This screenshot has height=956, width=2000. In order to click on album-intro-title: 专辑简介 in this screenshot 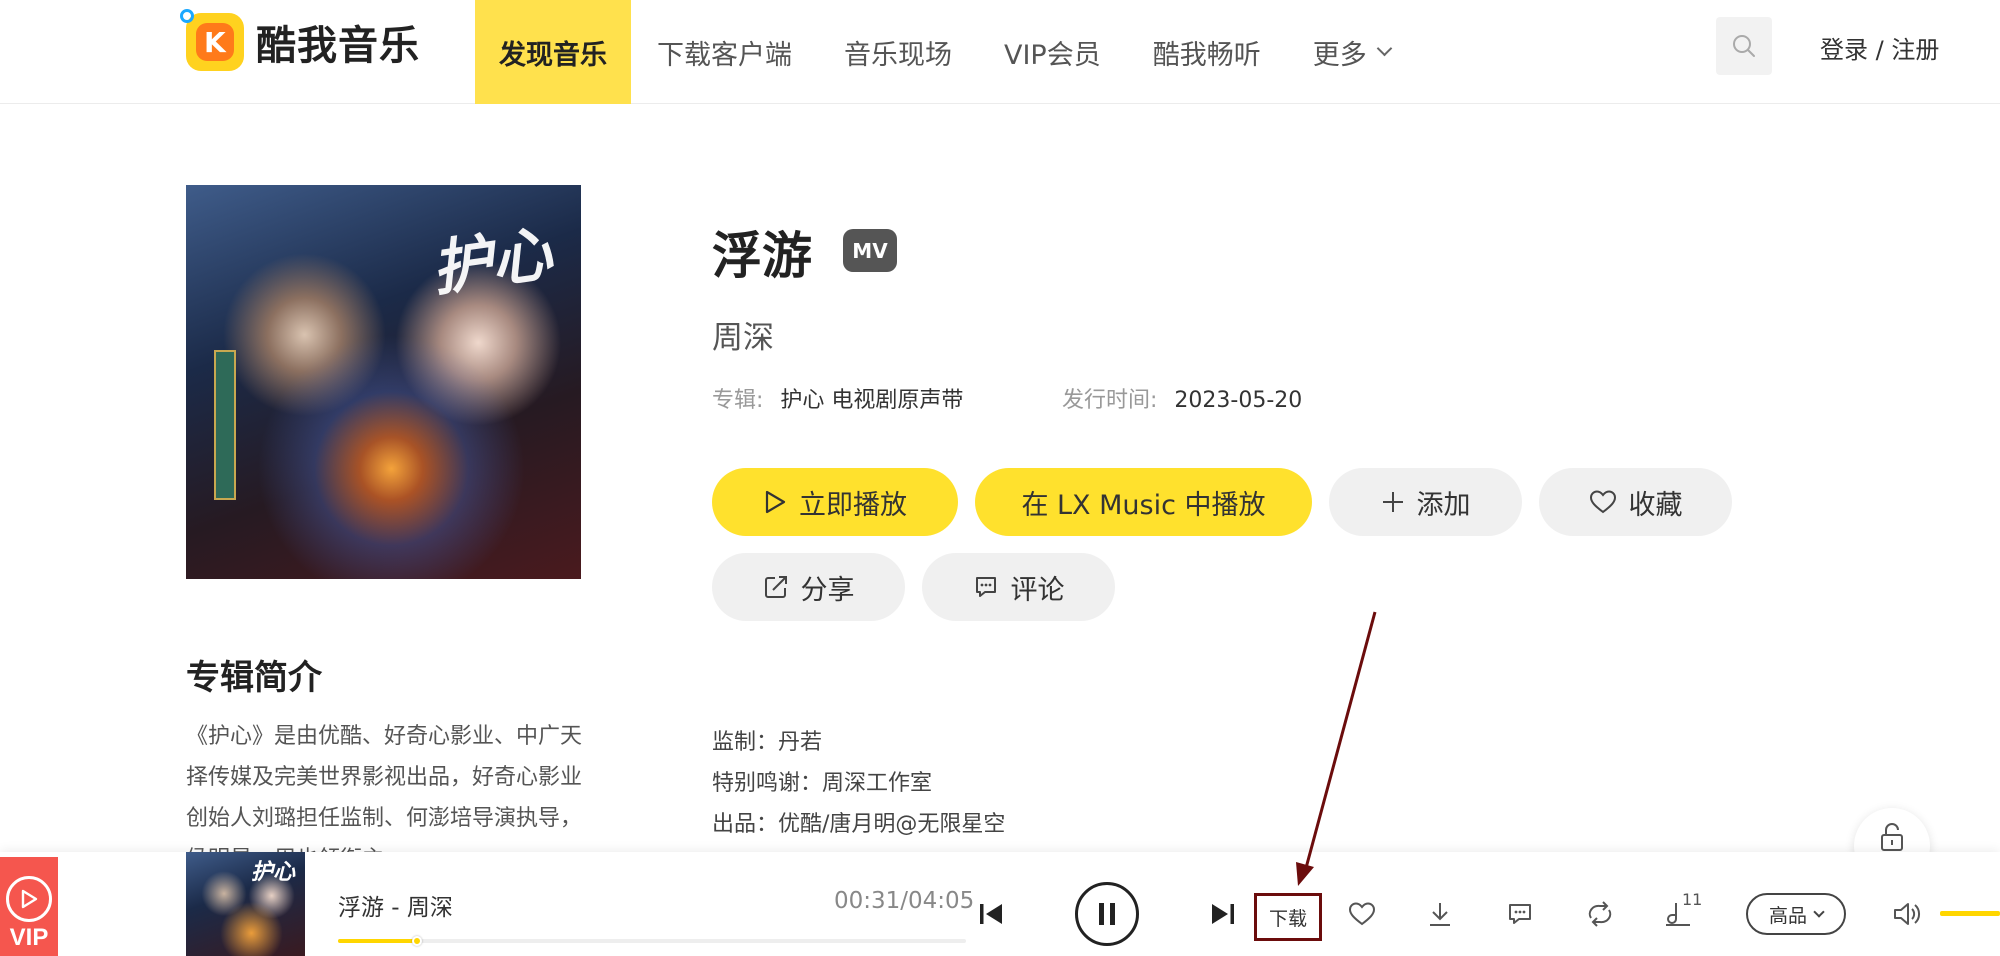, I will do `click(254, 678)`.